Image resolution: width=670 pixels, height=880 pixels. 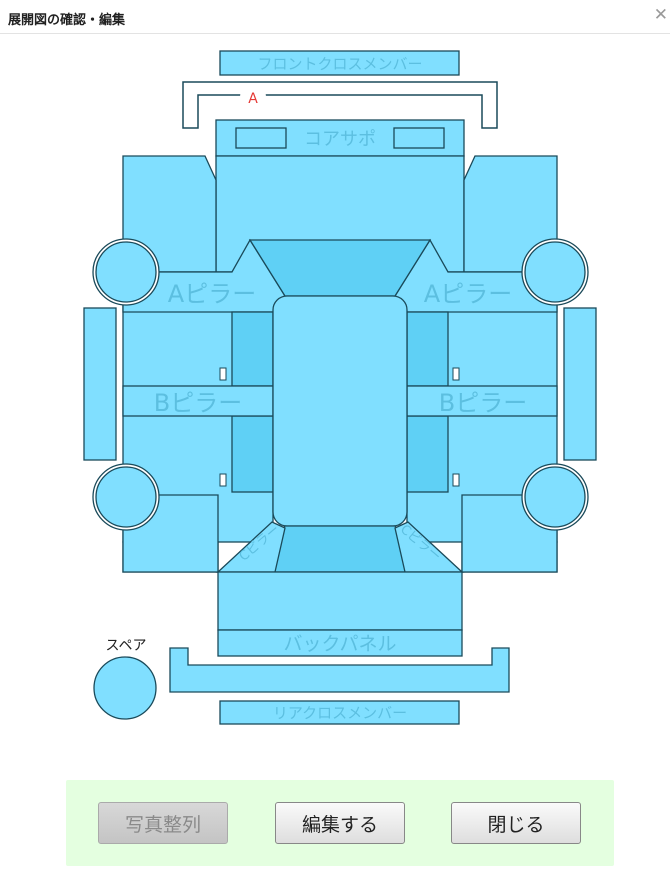 I want to click on wheel-front-left, so click(x=126, y=272).